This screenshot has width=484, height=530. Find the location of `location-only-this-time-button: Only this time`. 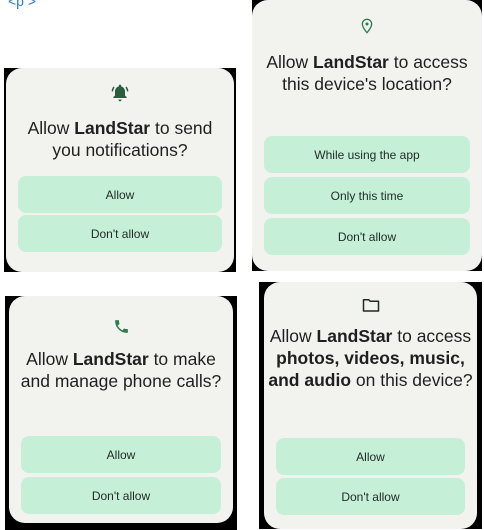

location-only-this-time-button: Only this time is located at coordinates (367, 195).